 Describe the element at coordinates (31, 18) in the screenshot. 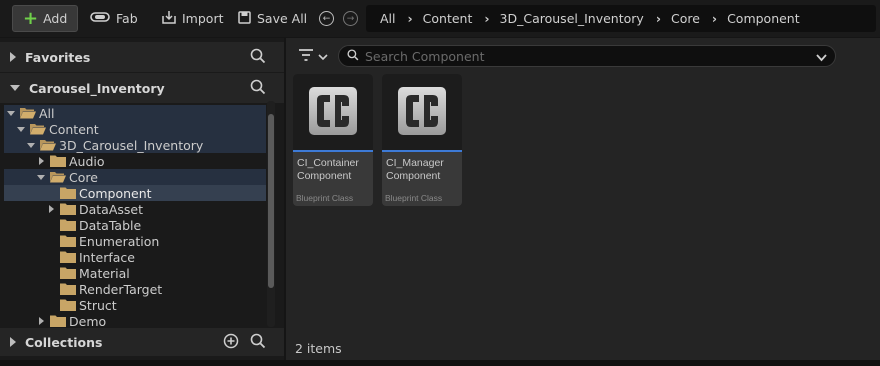

I see `plus-icon: +` at that location.